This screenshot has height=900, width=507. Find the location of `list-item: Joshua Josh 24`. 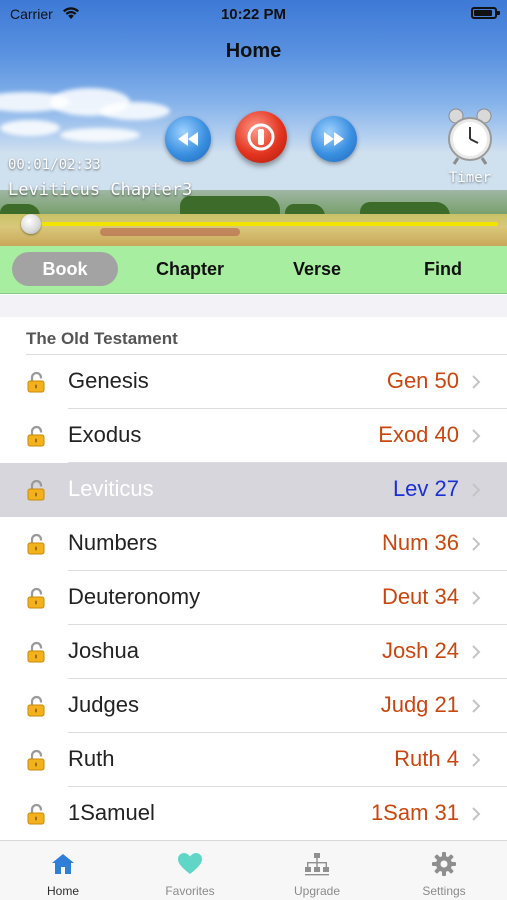

list-item: Joshua Josh 24 is located at coordinates (253, 652).